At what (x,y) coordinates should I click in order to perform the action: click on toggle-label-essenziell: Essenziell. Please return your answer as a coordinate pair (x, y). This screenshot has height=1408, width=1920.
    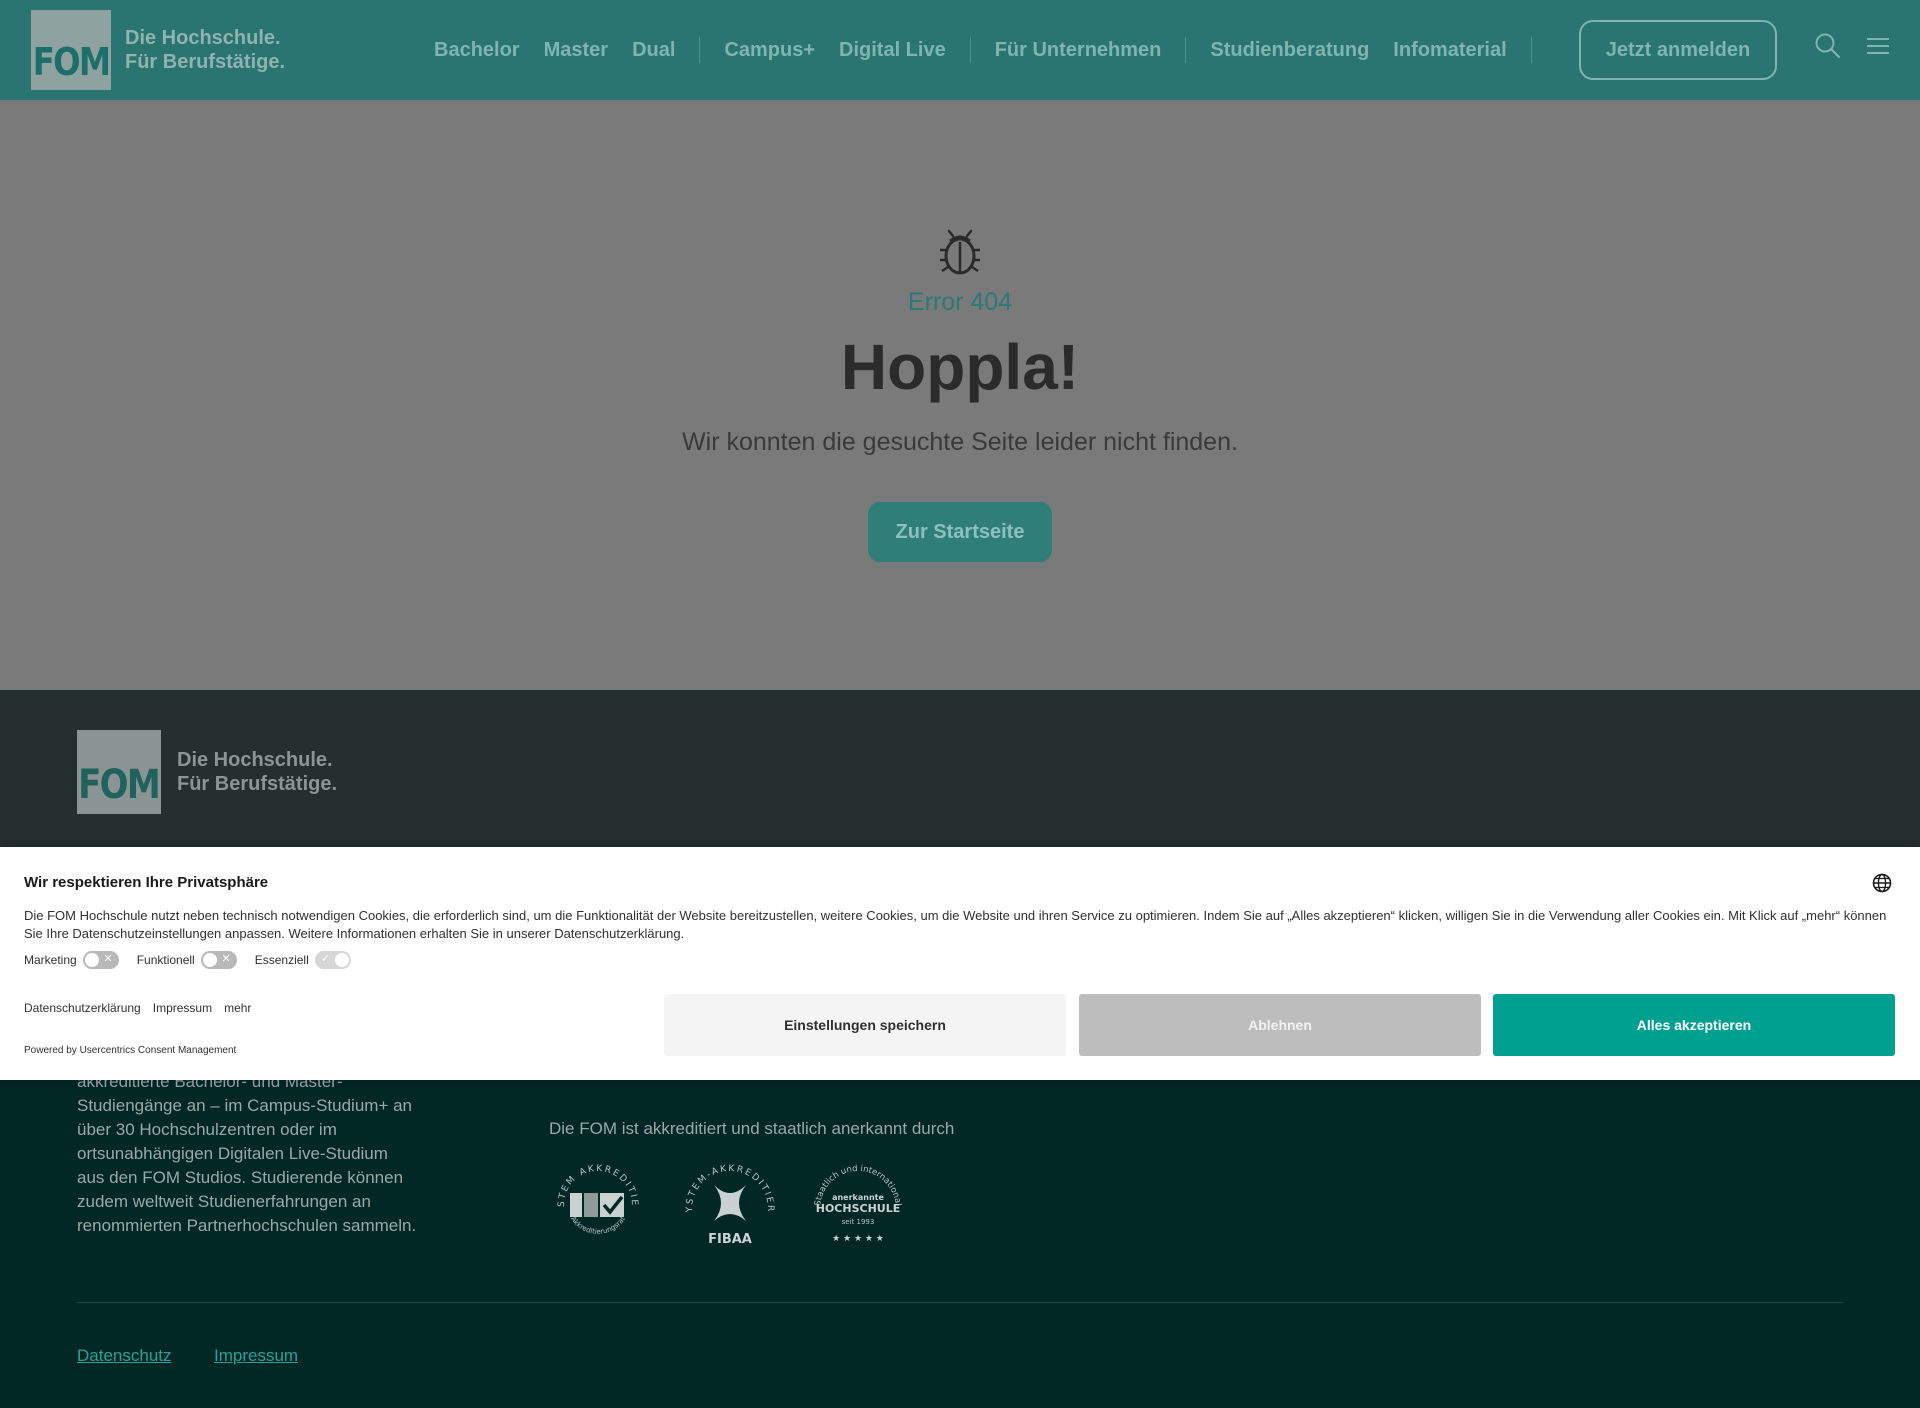
    Looking at the image, I should click on (281, 960).